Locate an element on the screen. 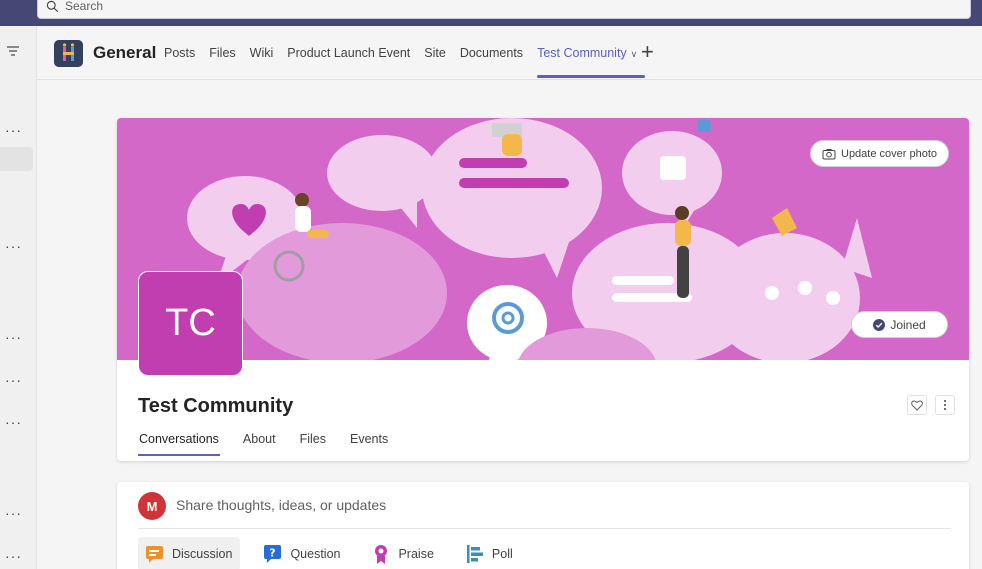  joined-button: Joined is located at coordinates (899, 324).